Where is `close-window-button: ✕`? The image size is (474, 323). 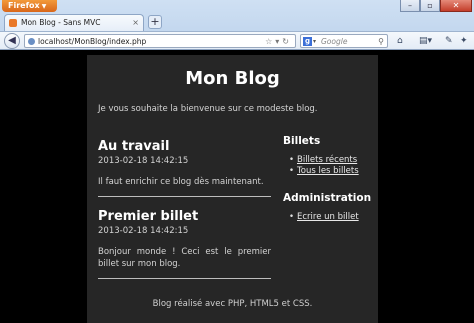 close-window-button: ✕ is located at coordinates (456, 6).